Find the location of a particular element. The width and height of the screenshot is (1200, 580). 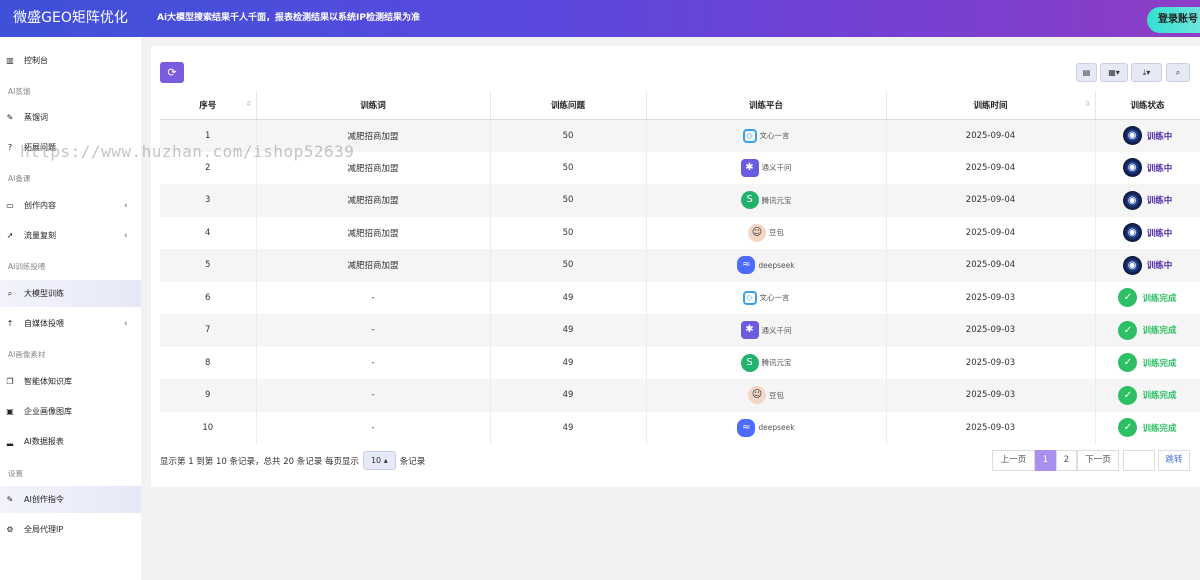

table-row: 9-49 ☺ 豆包 2025-09-03 ✓ 训练完成 is located at coordinates (680, 395).